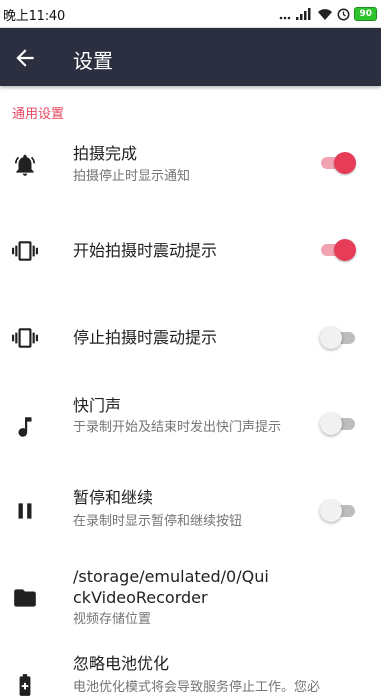 The height and width of the screenshot is (696, 381). I want to click on setting-row-stop-vibrate: 停止拍摄时震动提示, so click(190, 338).